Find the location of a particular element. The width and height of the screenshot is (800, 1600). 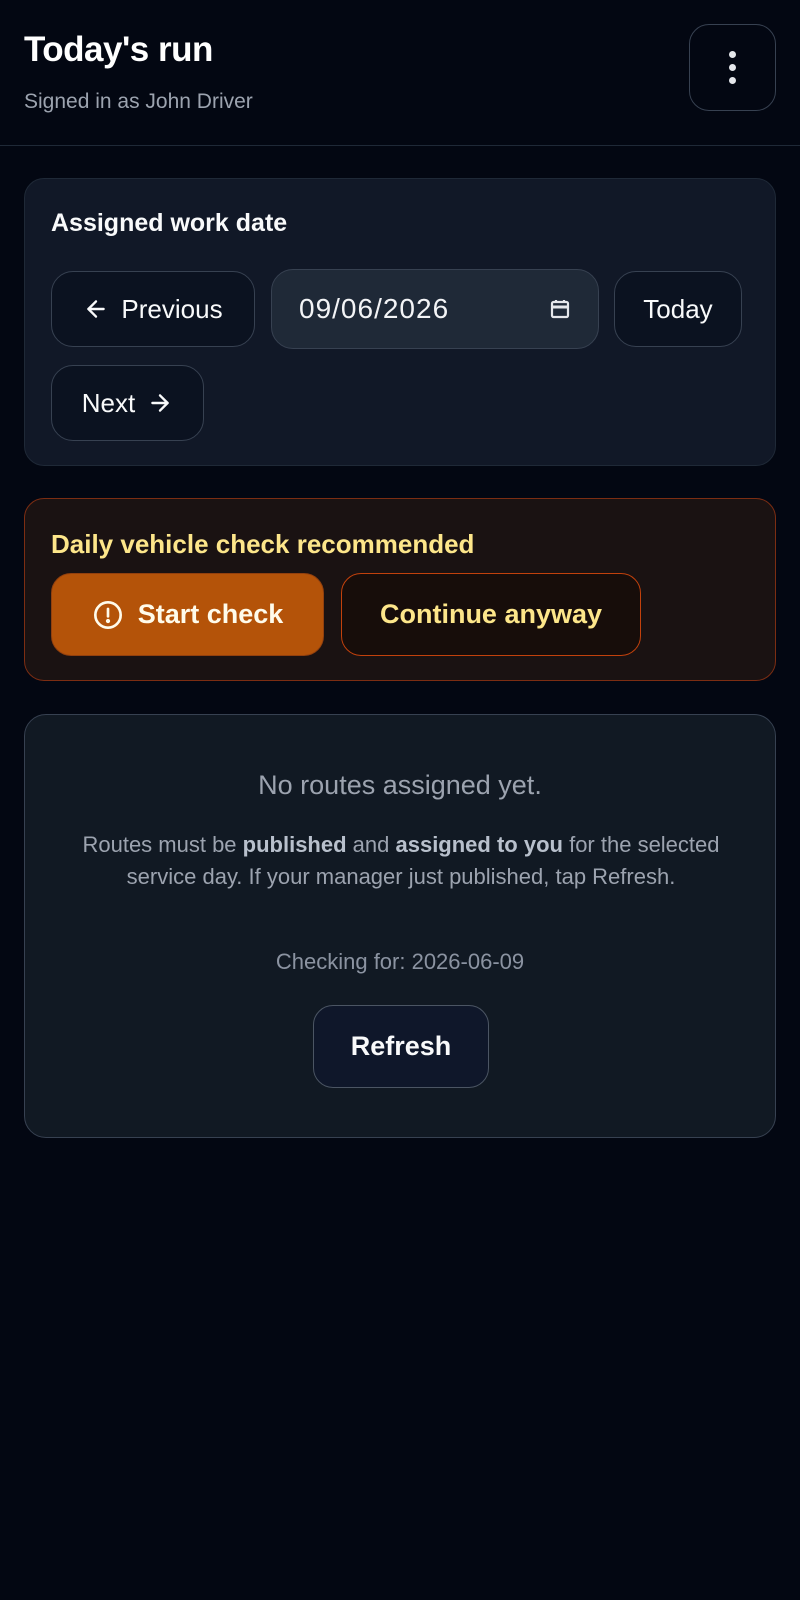

refresh-button: Refresh is located at coordinates (401, 1046).